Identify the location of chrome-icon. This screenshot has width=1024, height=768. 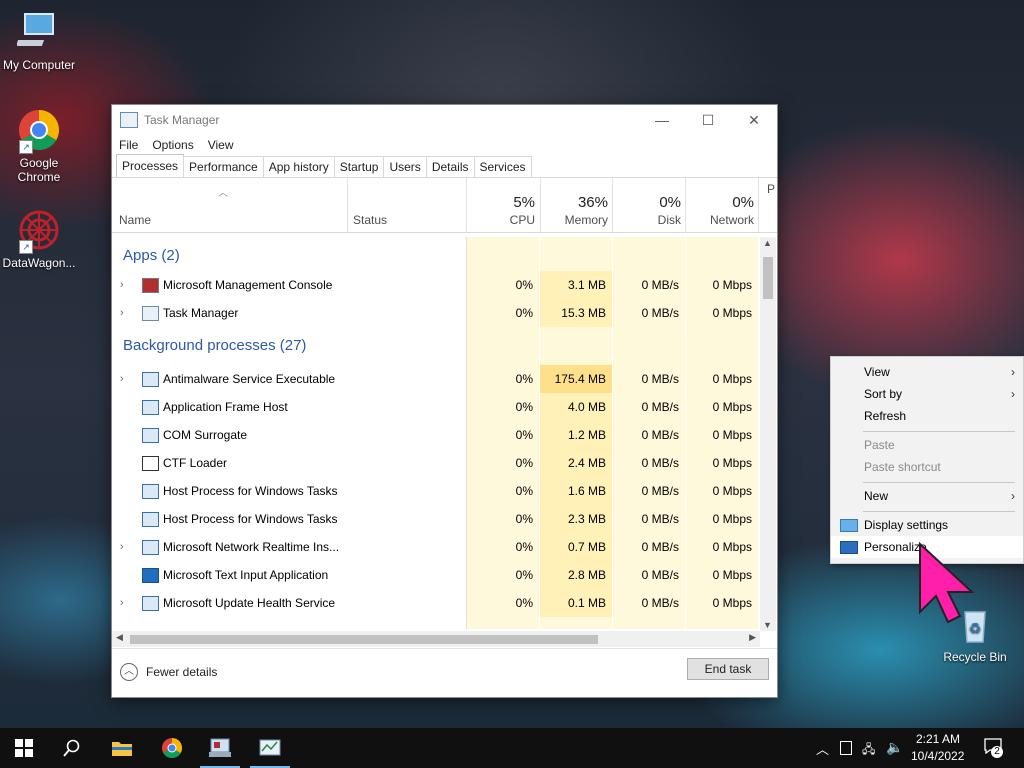
(172, 748).